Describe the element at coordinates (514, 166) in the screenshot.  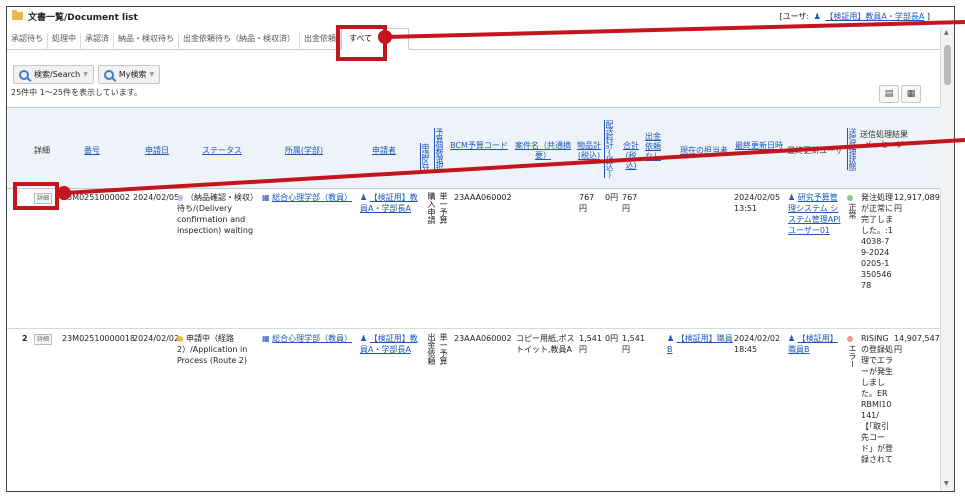
I see `annotation-line-detail` at that location.